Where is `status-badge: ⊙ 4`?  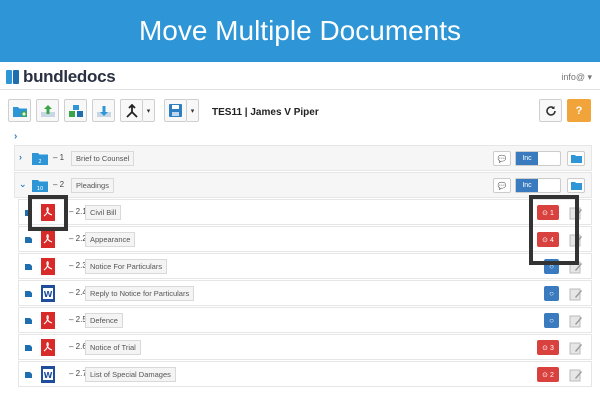
status-badge: ⊙ 4 is located at coordinates (548, 239).